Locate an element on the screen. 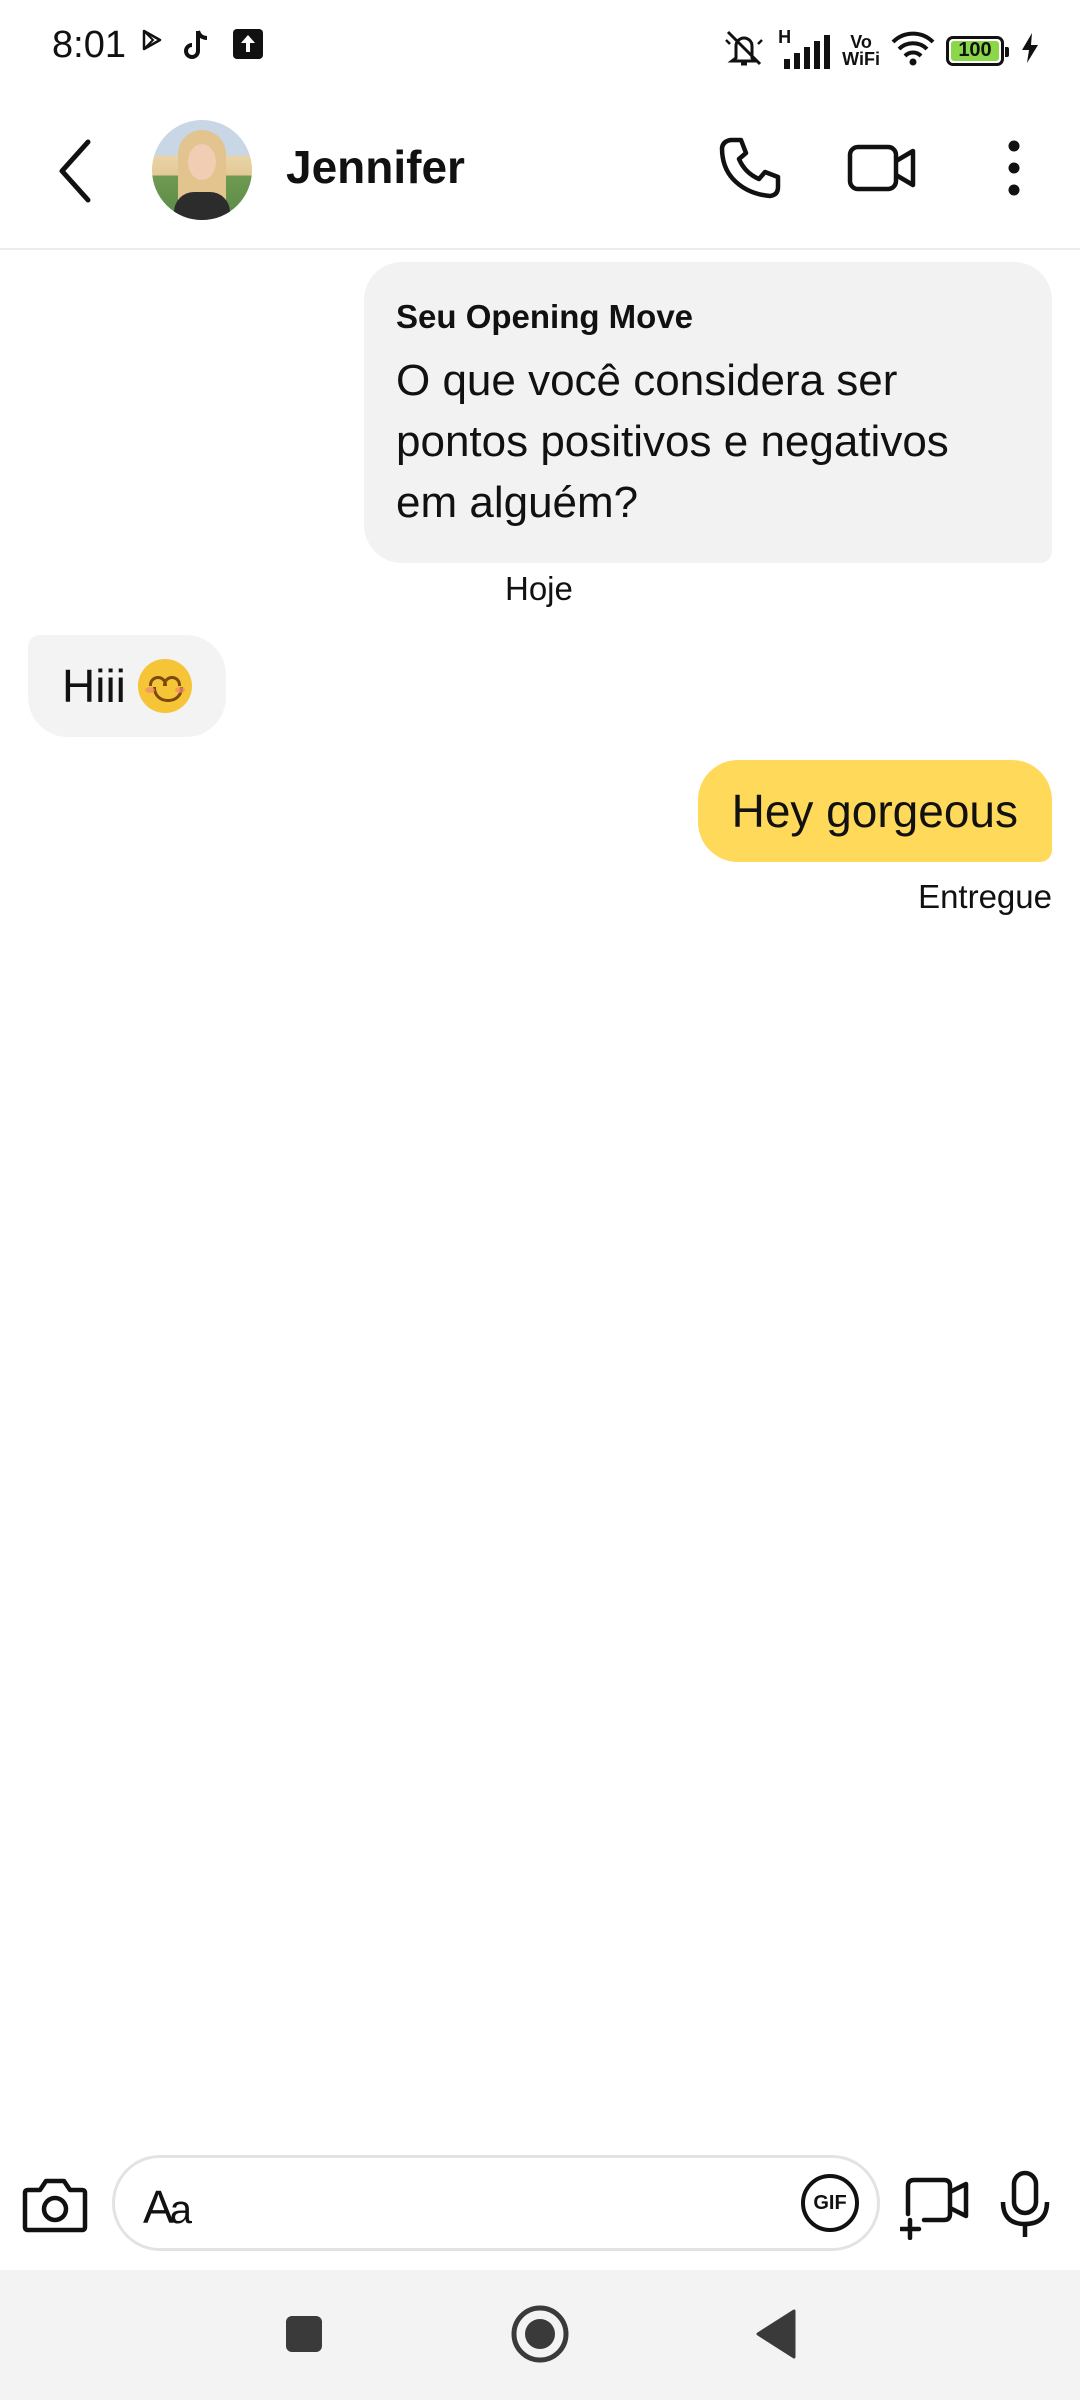 The image size is (1080, 2400). recents-square-icon is located at coordinates (304, 2336).